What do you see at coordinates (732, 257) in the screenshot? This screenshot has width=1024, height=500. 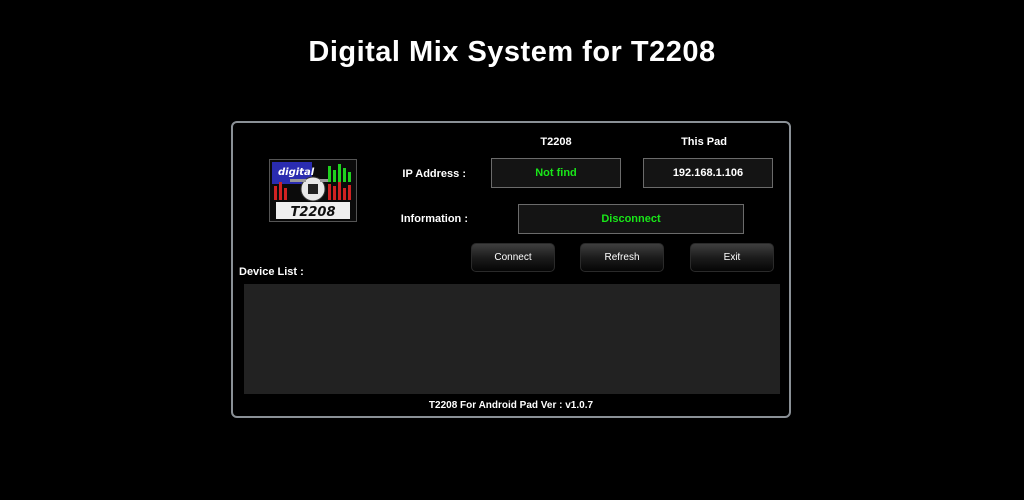 I see `exit-button: Exit` at bounding box center [732, 257].